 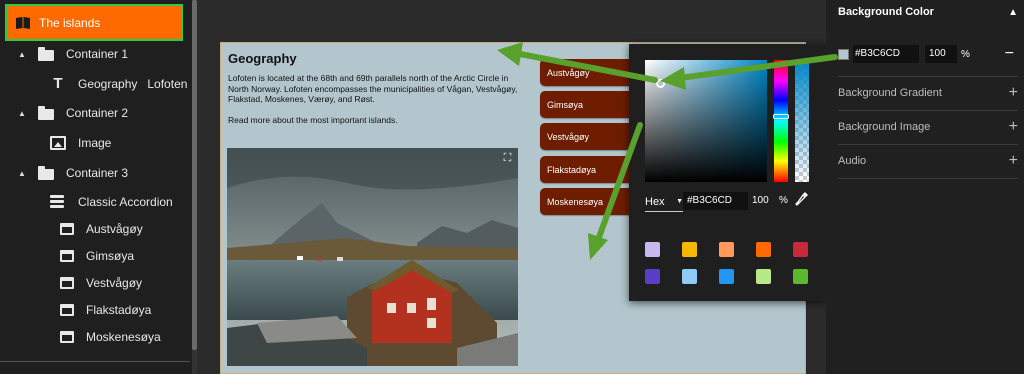 I want to click on geography-heading: Geography, so click(x=262, y=58).